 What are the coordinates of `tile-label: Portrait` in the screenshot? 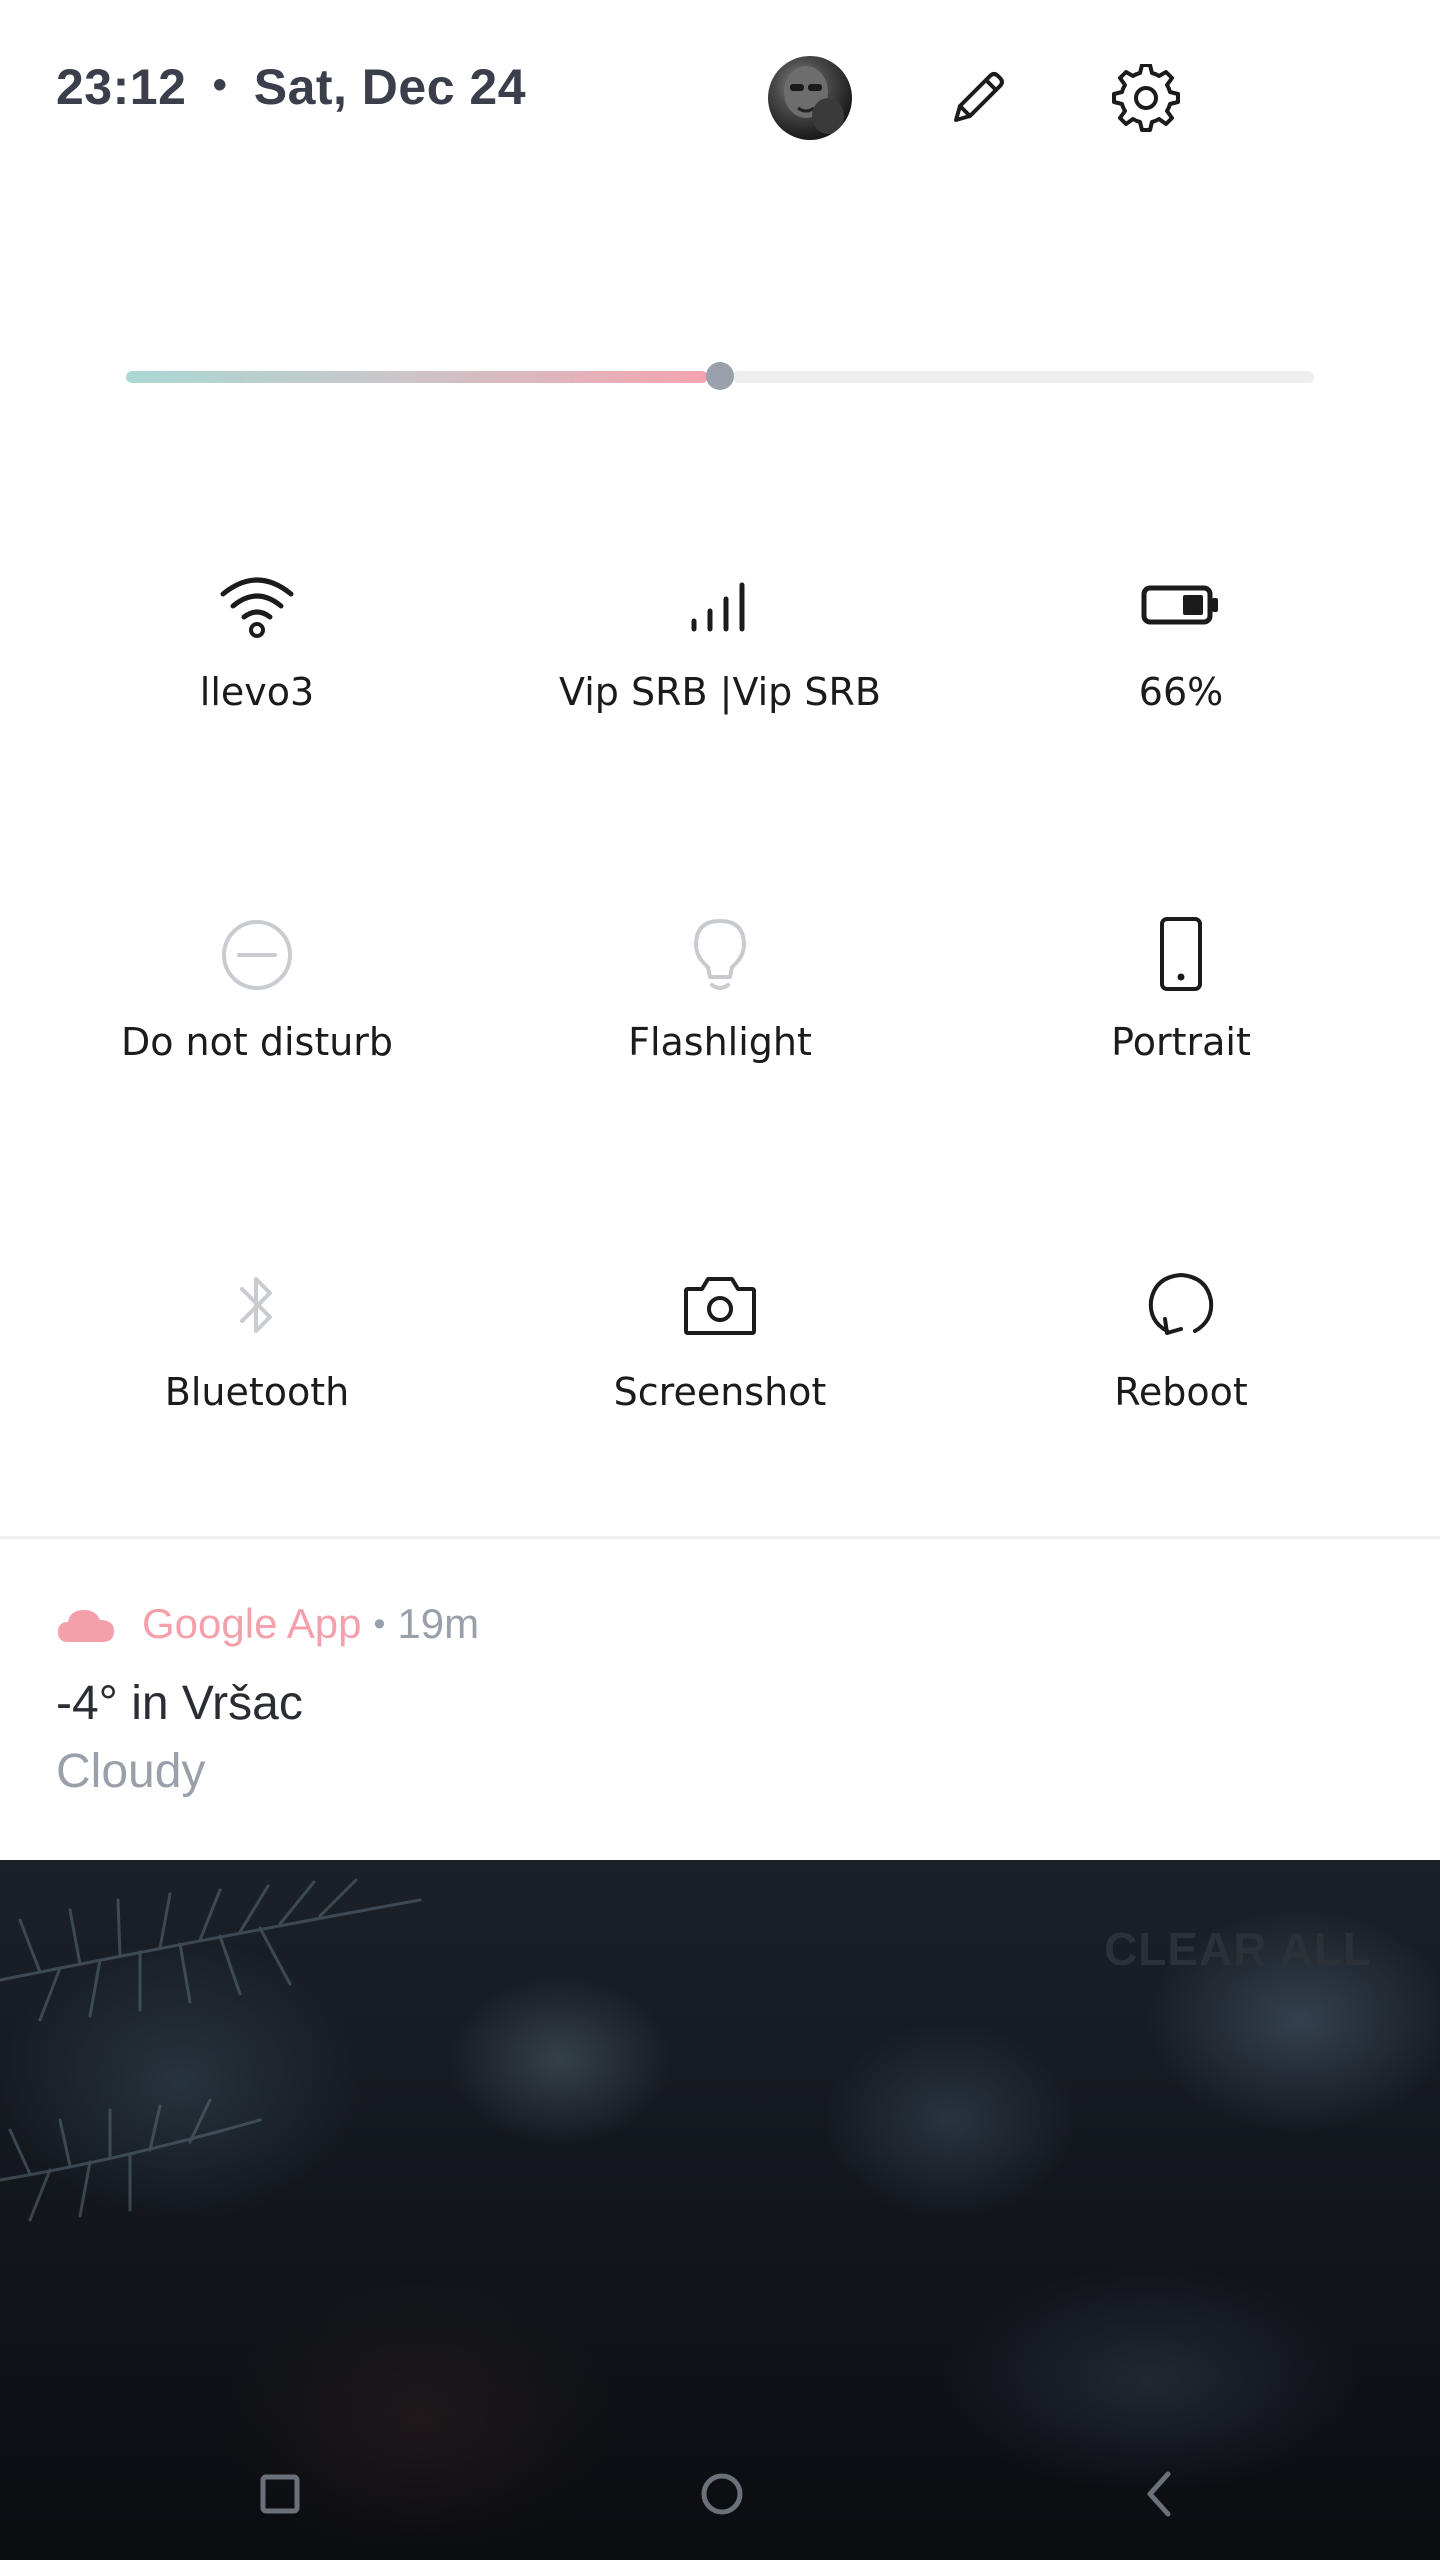 It's located at (1181, 1042).